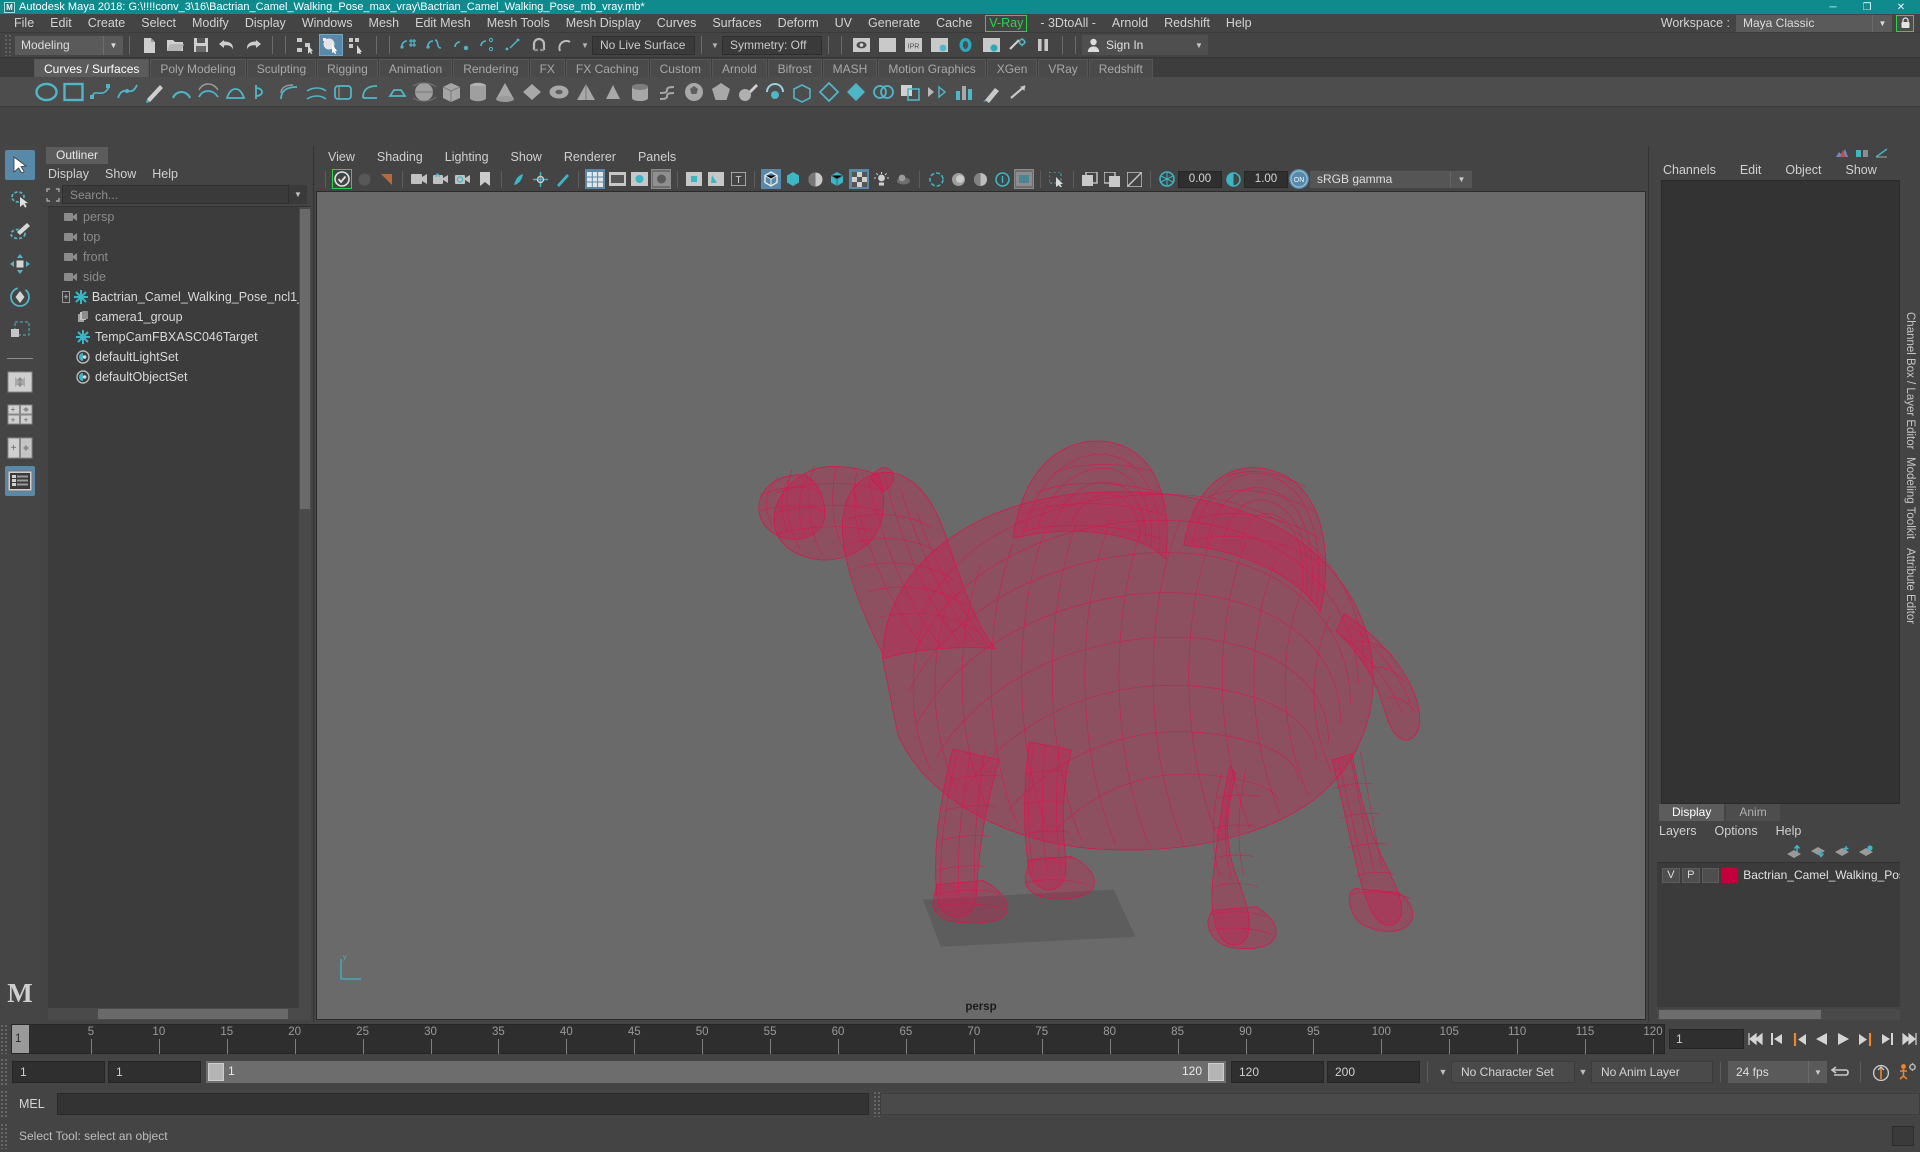 The image size is (1920, 1152). Describe the element at coordinates (463, 179) in the screenshot. I see `break-camera-lock-icon` at that location.